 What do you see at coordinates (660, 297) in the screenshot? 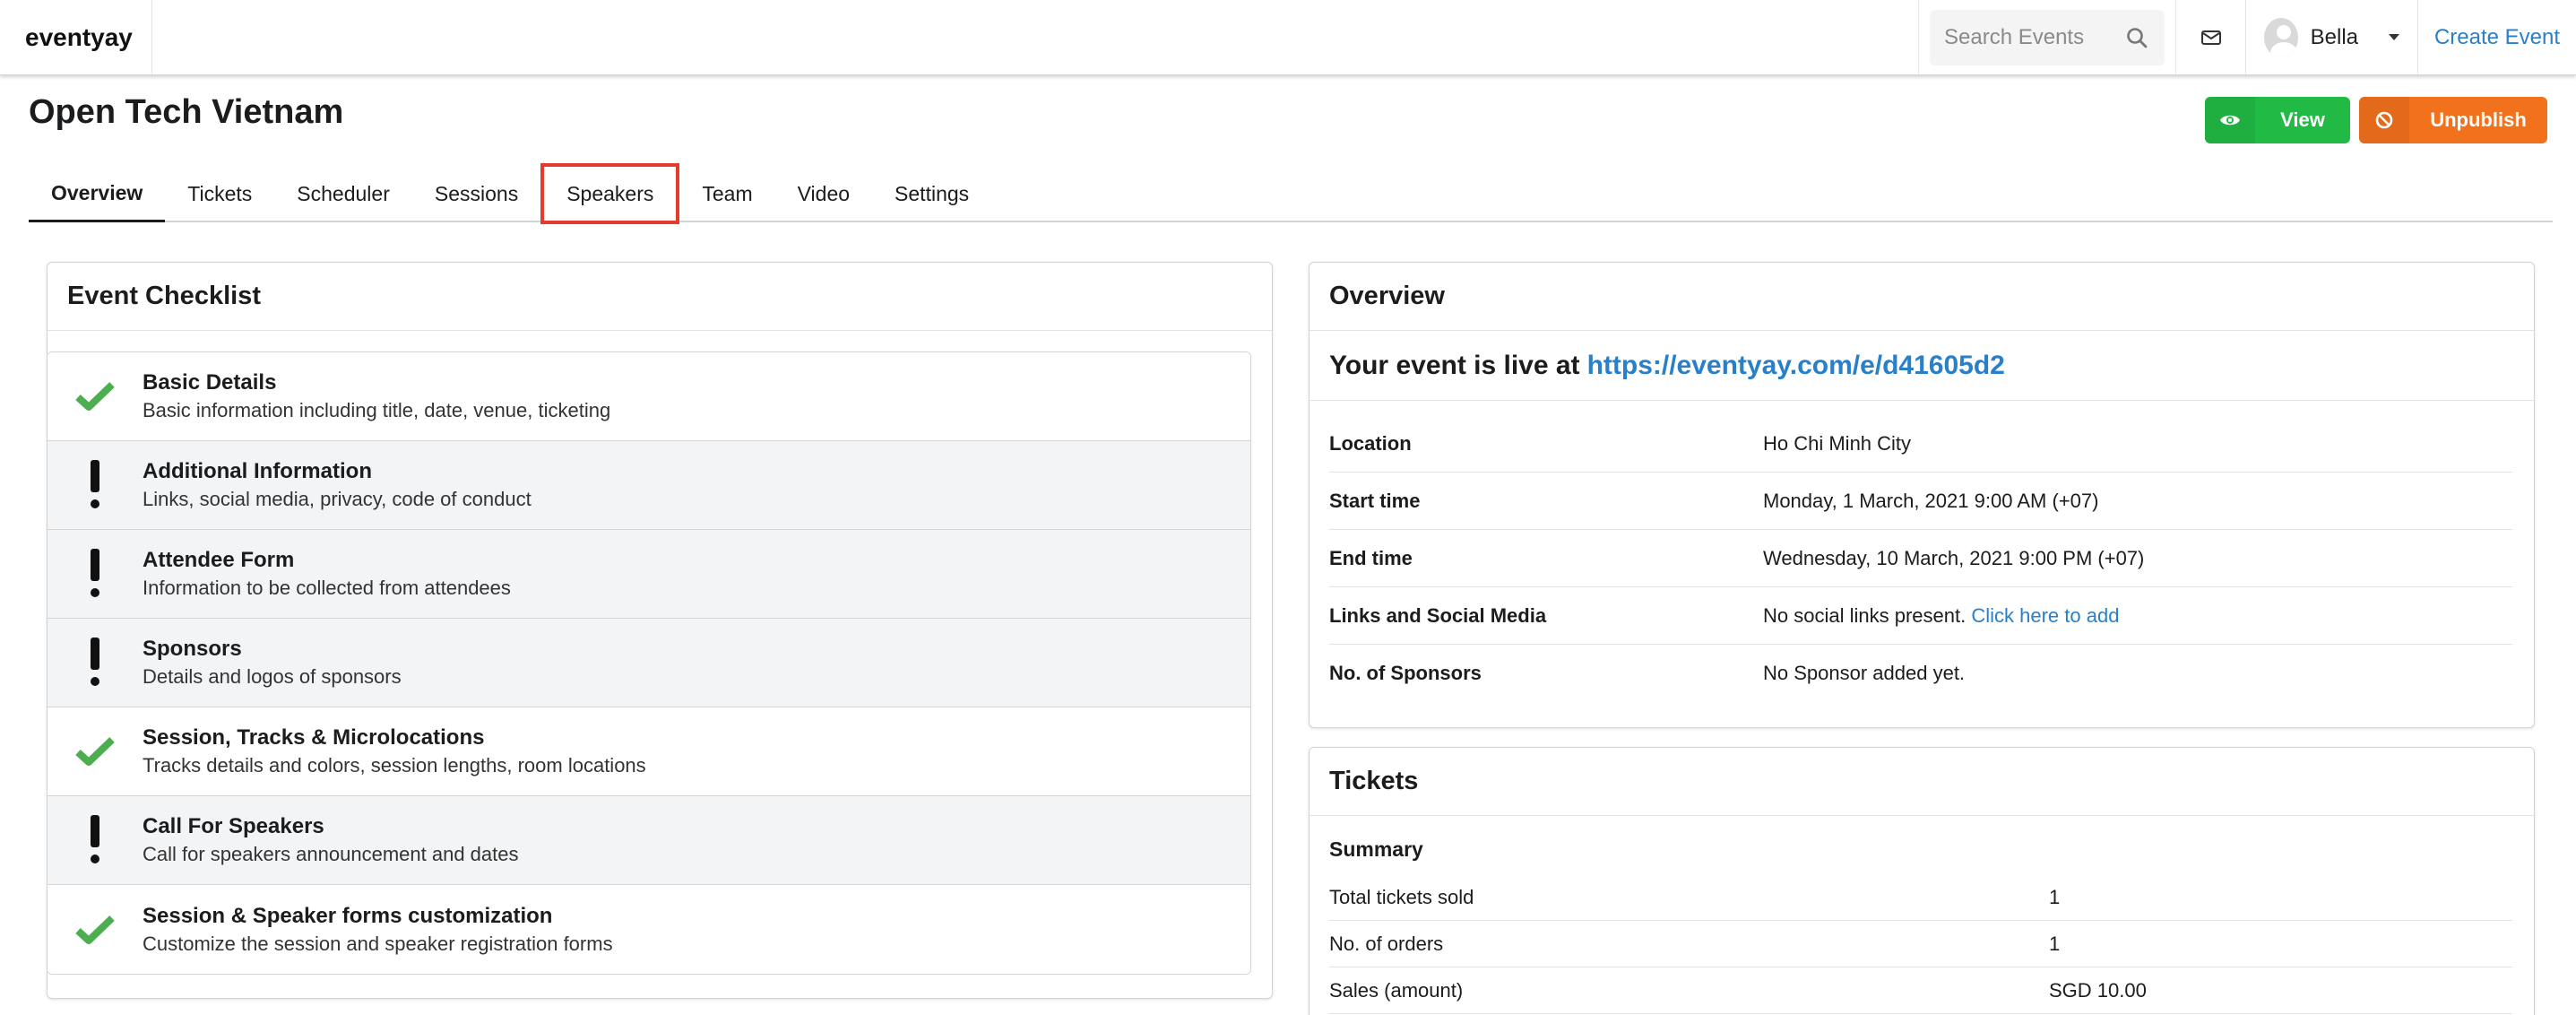
I see `event-checklist-title: Event Checklist` at bounding box center [660, 297].